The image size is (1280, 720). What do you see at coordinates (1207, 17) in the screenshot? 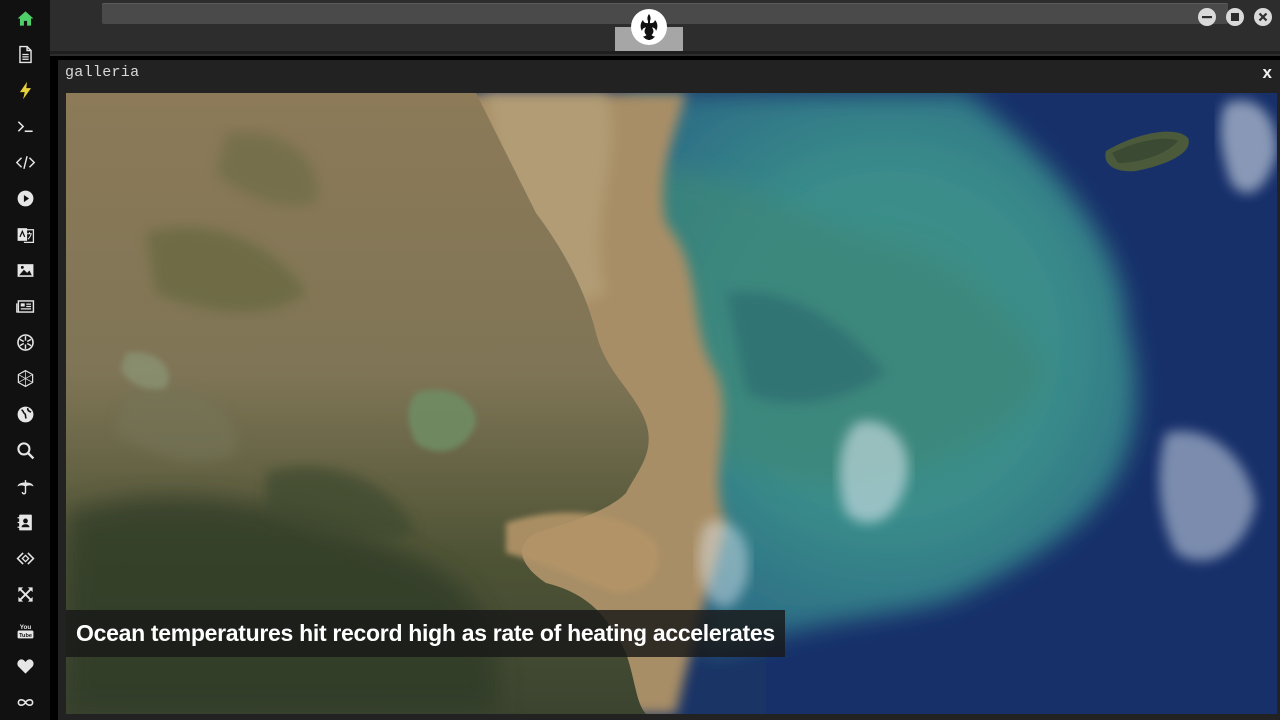
I see `minimize-button` at bounding box center [1207, 17].